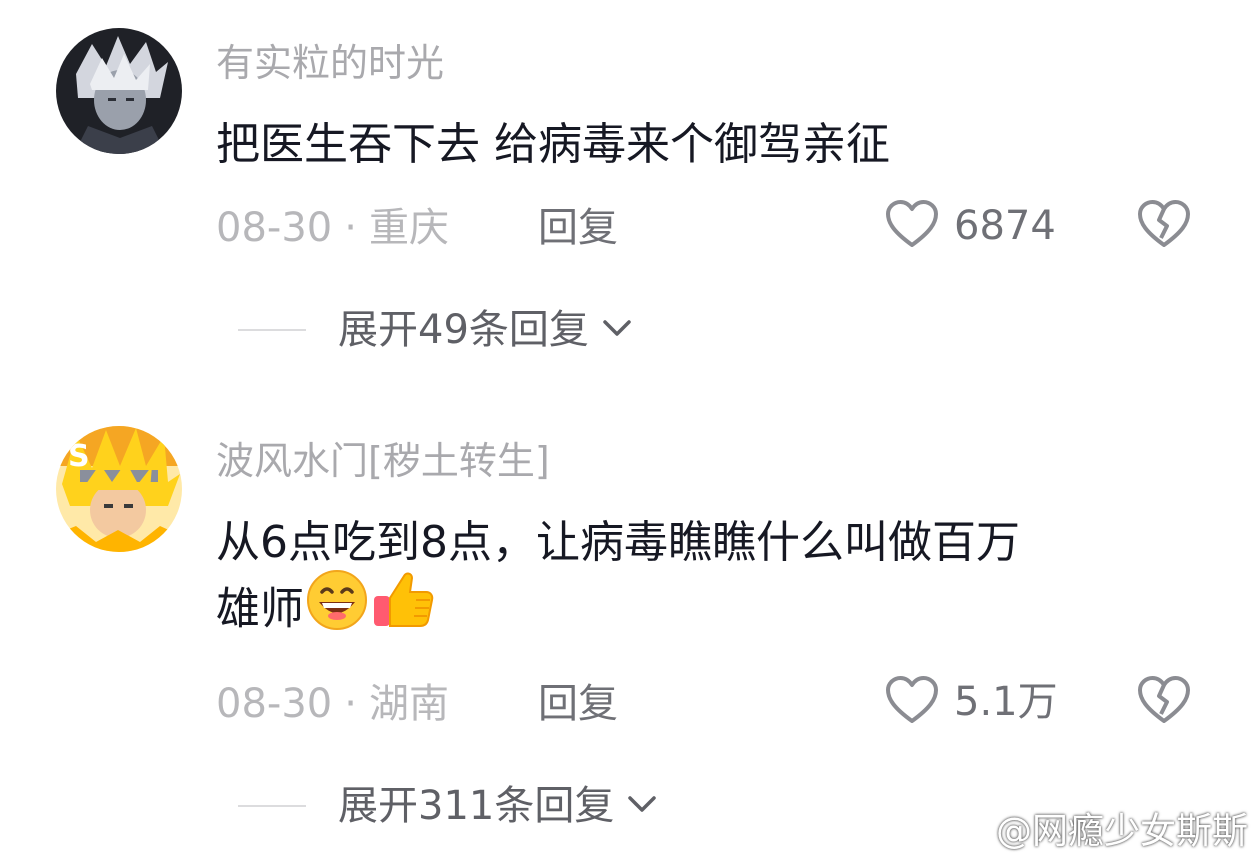 This screenshot has height=862, width=1260. I want to click on like-button: 6874, so click(970, 226).